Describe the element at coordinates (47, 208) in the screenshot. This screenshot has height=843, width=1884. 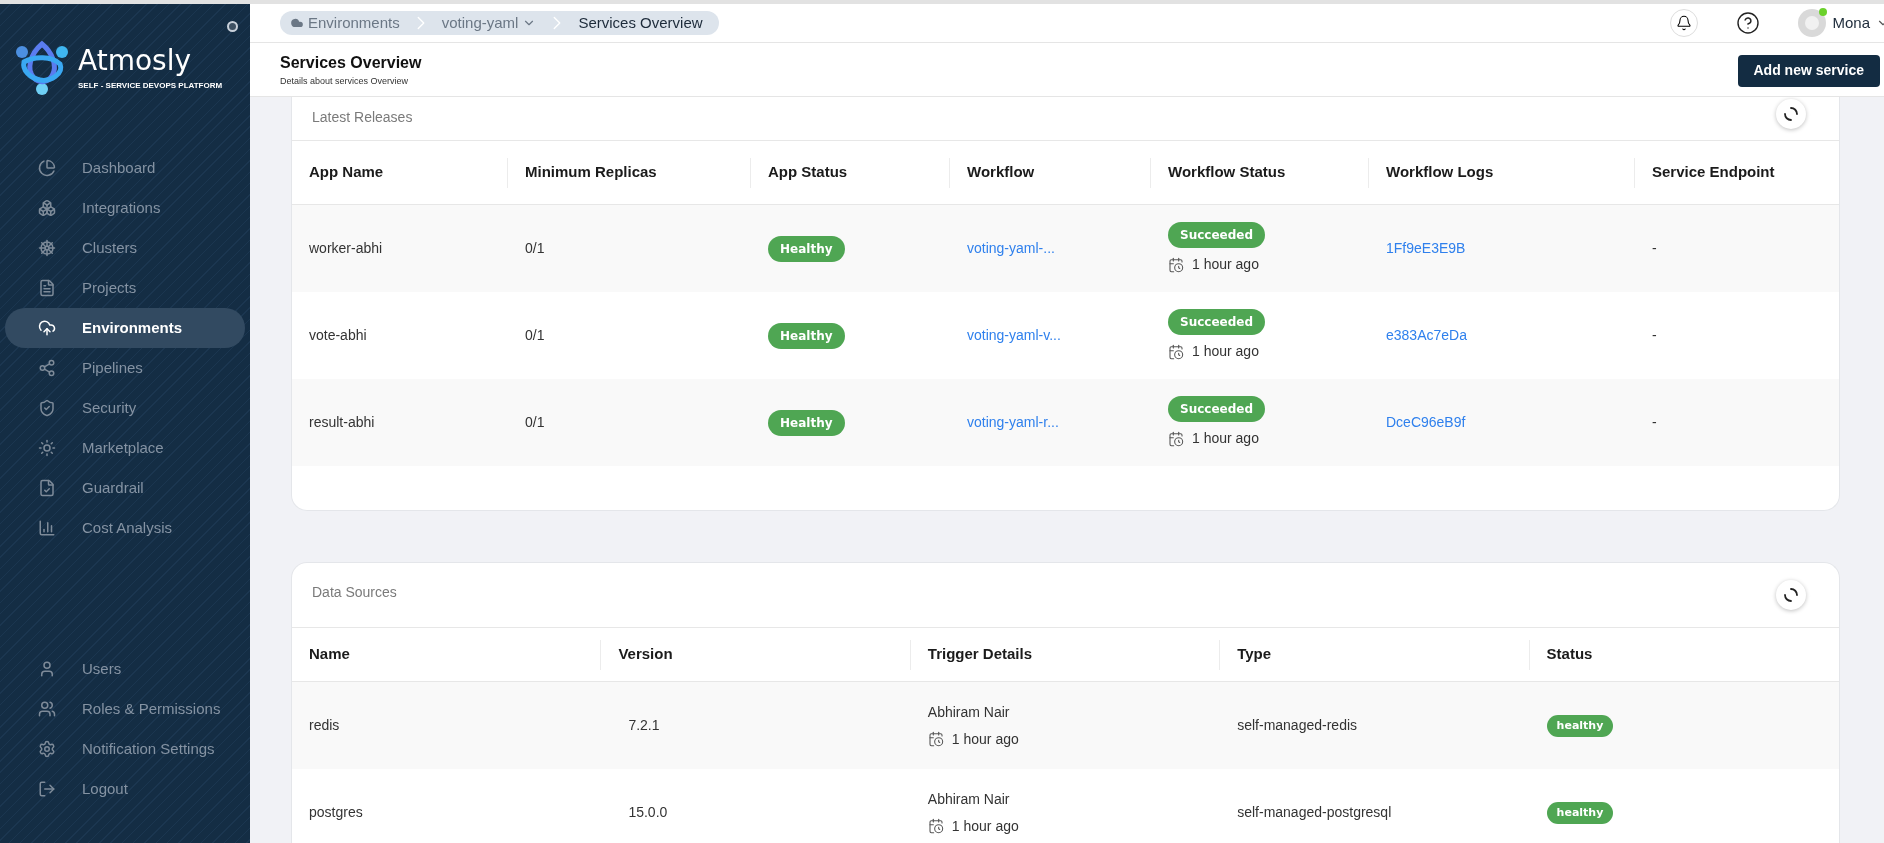
I see `boxes-icon` at that location.